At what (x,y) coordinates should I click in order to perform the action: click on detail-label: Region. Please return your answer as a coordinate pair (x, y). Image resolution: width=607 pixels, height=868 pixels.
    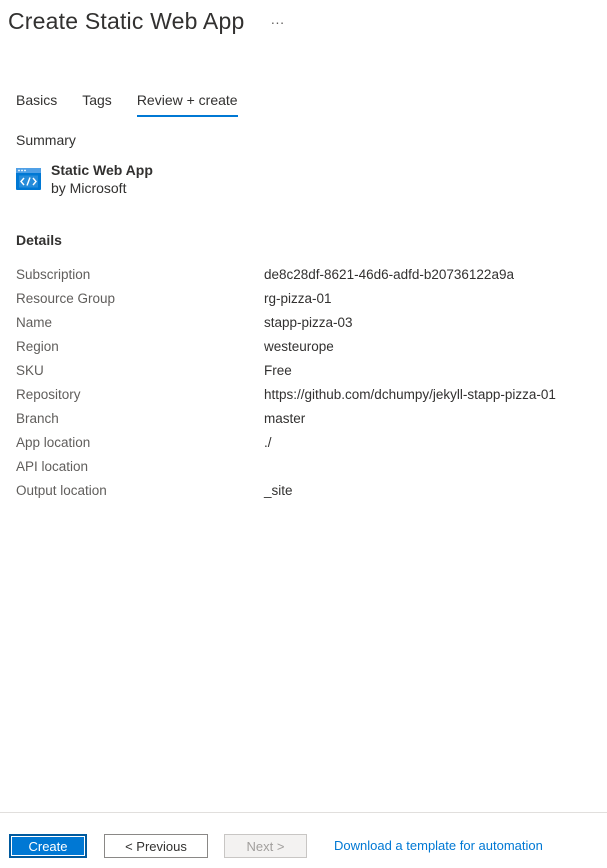
    Looking at the image, I should click on (37, 346).